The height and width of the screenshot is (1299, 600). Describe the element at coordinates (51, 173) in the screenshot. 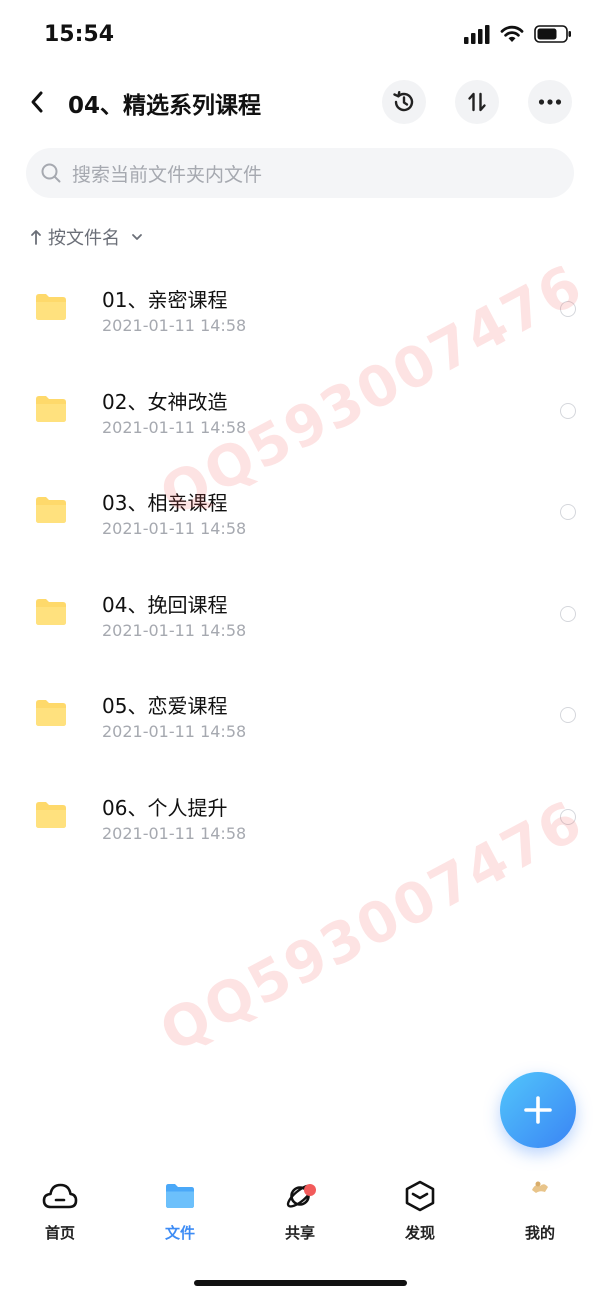

I see `search-icon` at that location.